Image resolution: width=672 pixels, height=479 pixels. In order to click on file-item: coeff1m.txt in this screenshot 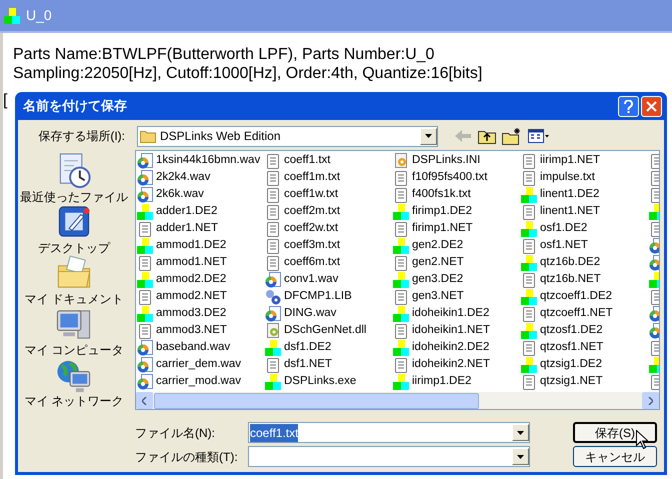, I will do `click(302, 177)`.